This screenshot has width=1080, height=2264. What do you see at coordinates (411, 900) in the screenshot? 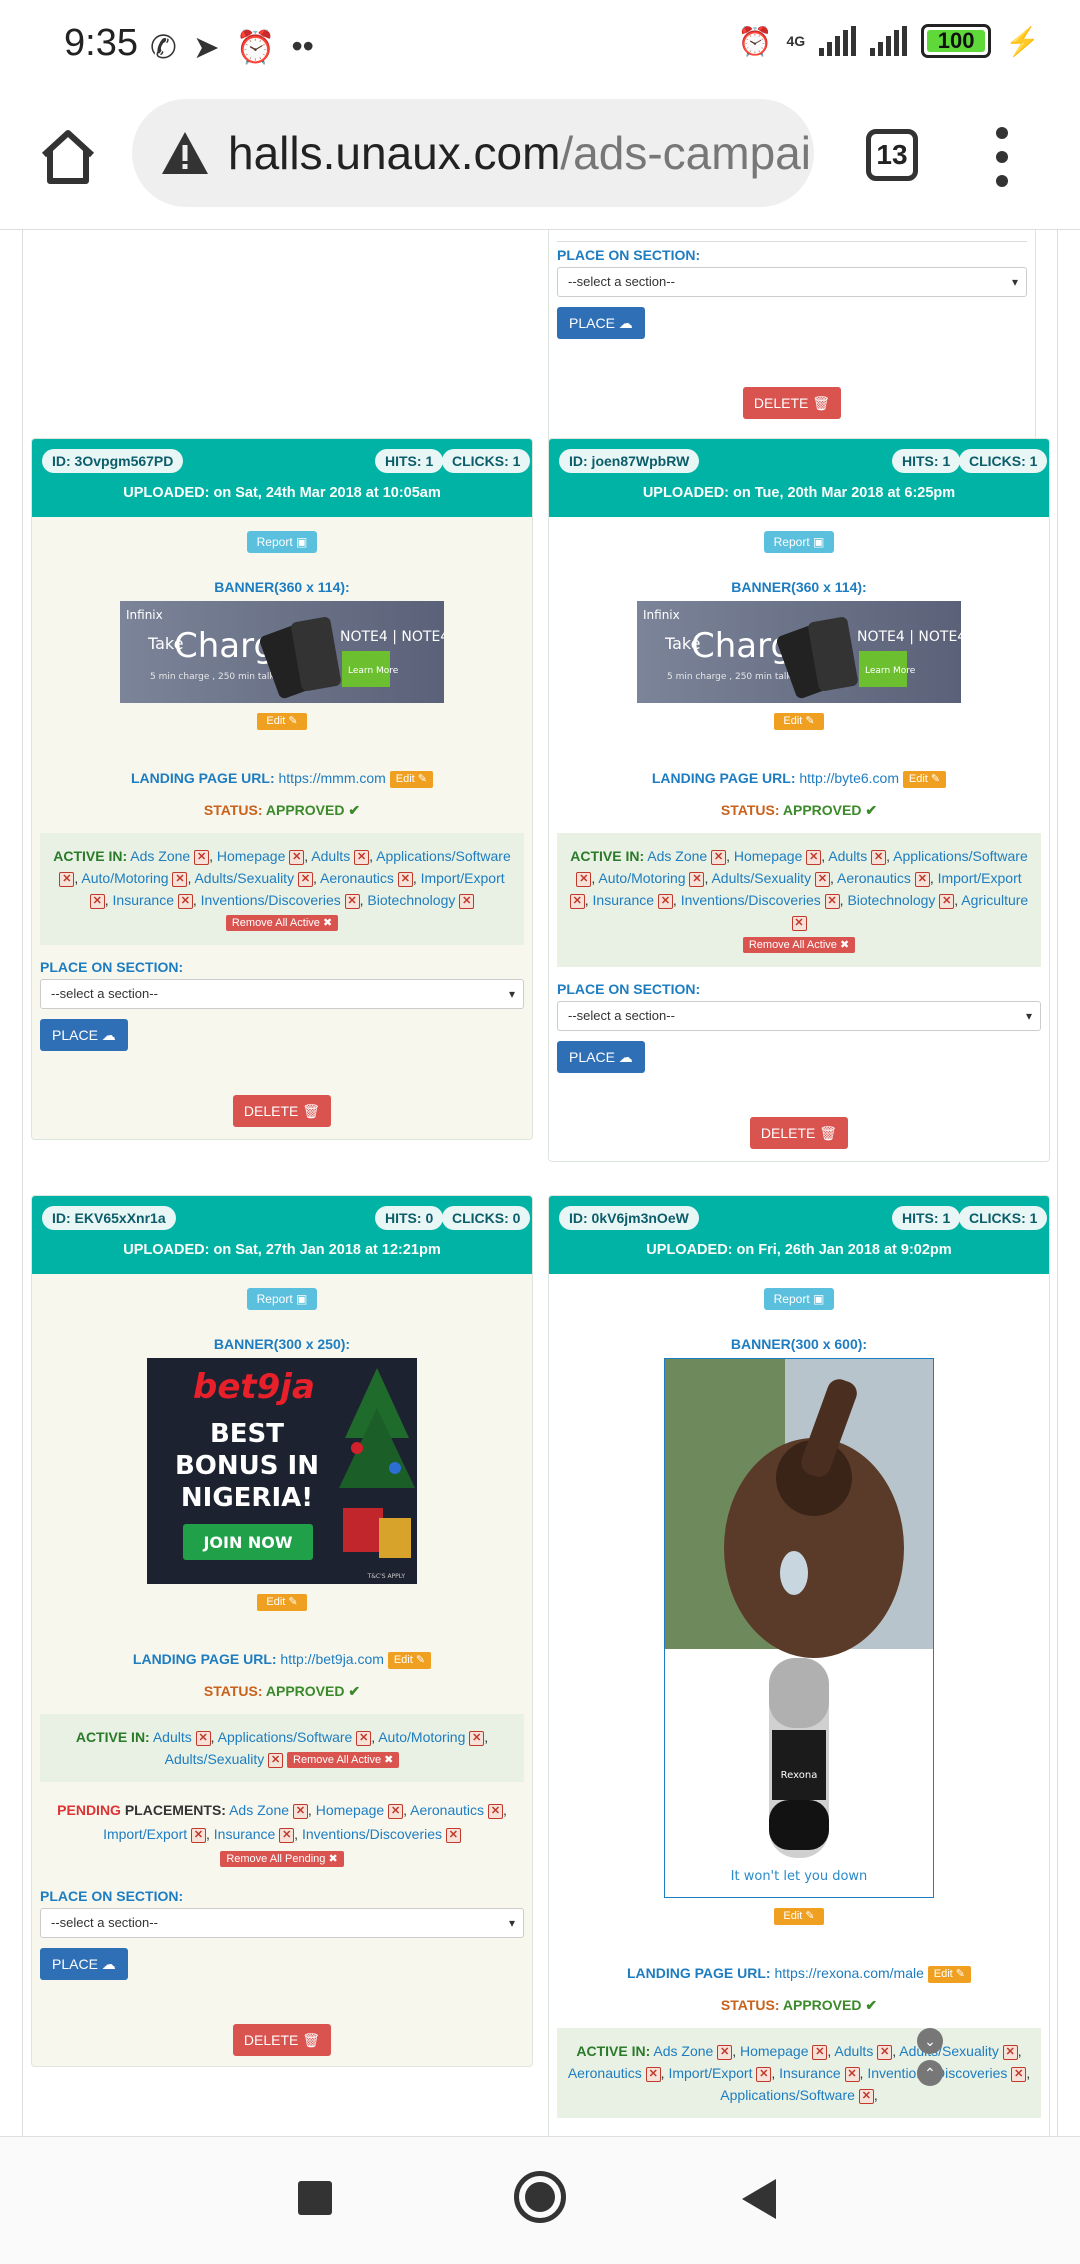
I see `placement-link: Biotechnology` at bounding box center [411, 900].